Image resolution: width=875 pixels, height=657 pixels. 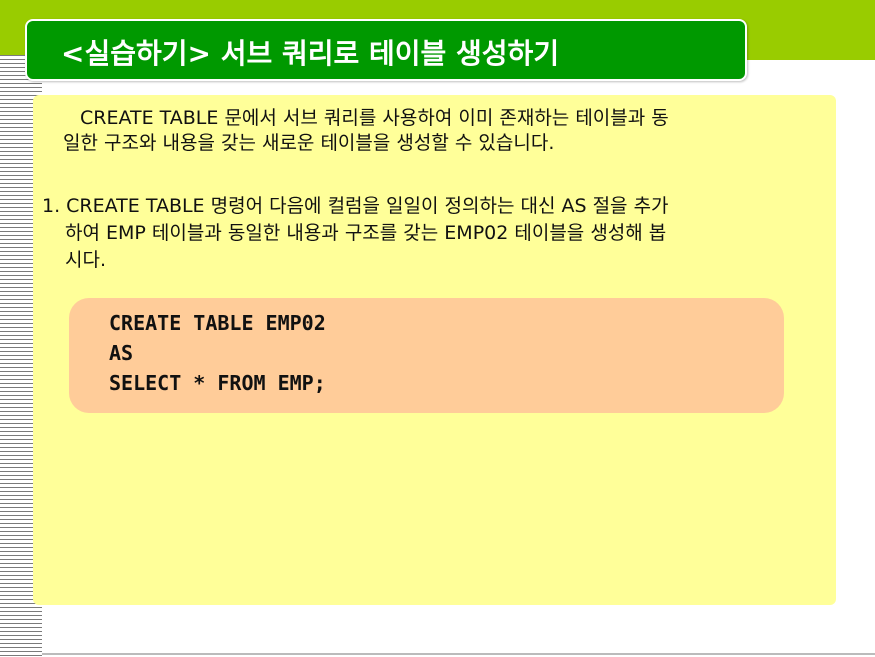 I want to click on code-line-3: SELECT * FROM EMP;, so click(x=217, y=383).